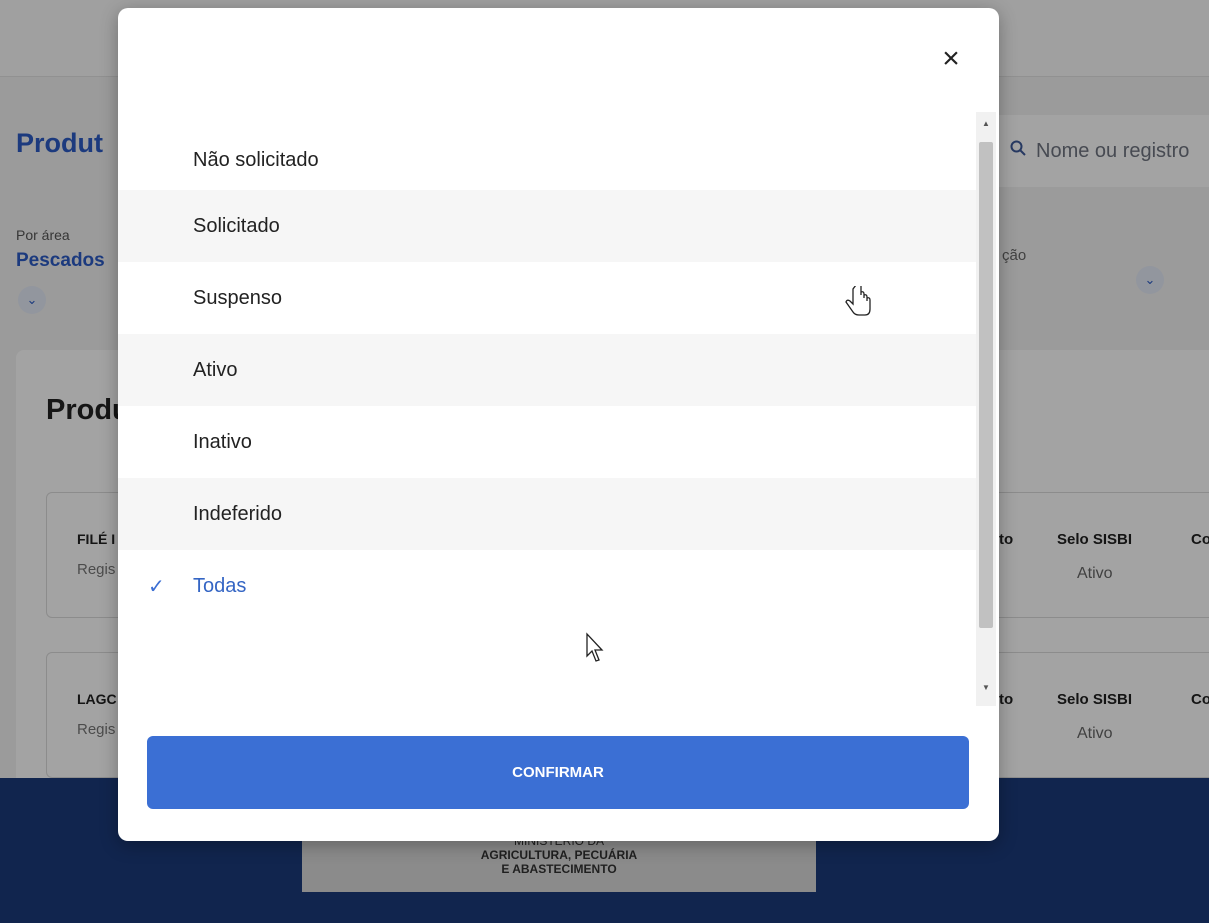  What do you see at coordinates (986, 385) in the screenshot?
I see `scrollbar-thumb` at bounding box center [986, 385].